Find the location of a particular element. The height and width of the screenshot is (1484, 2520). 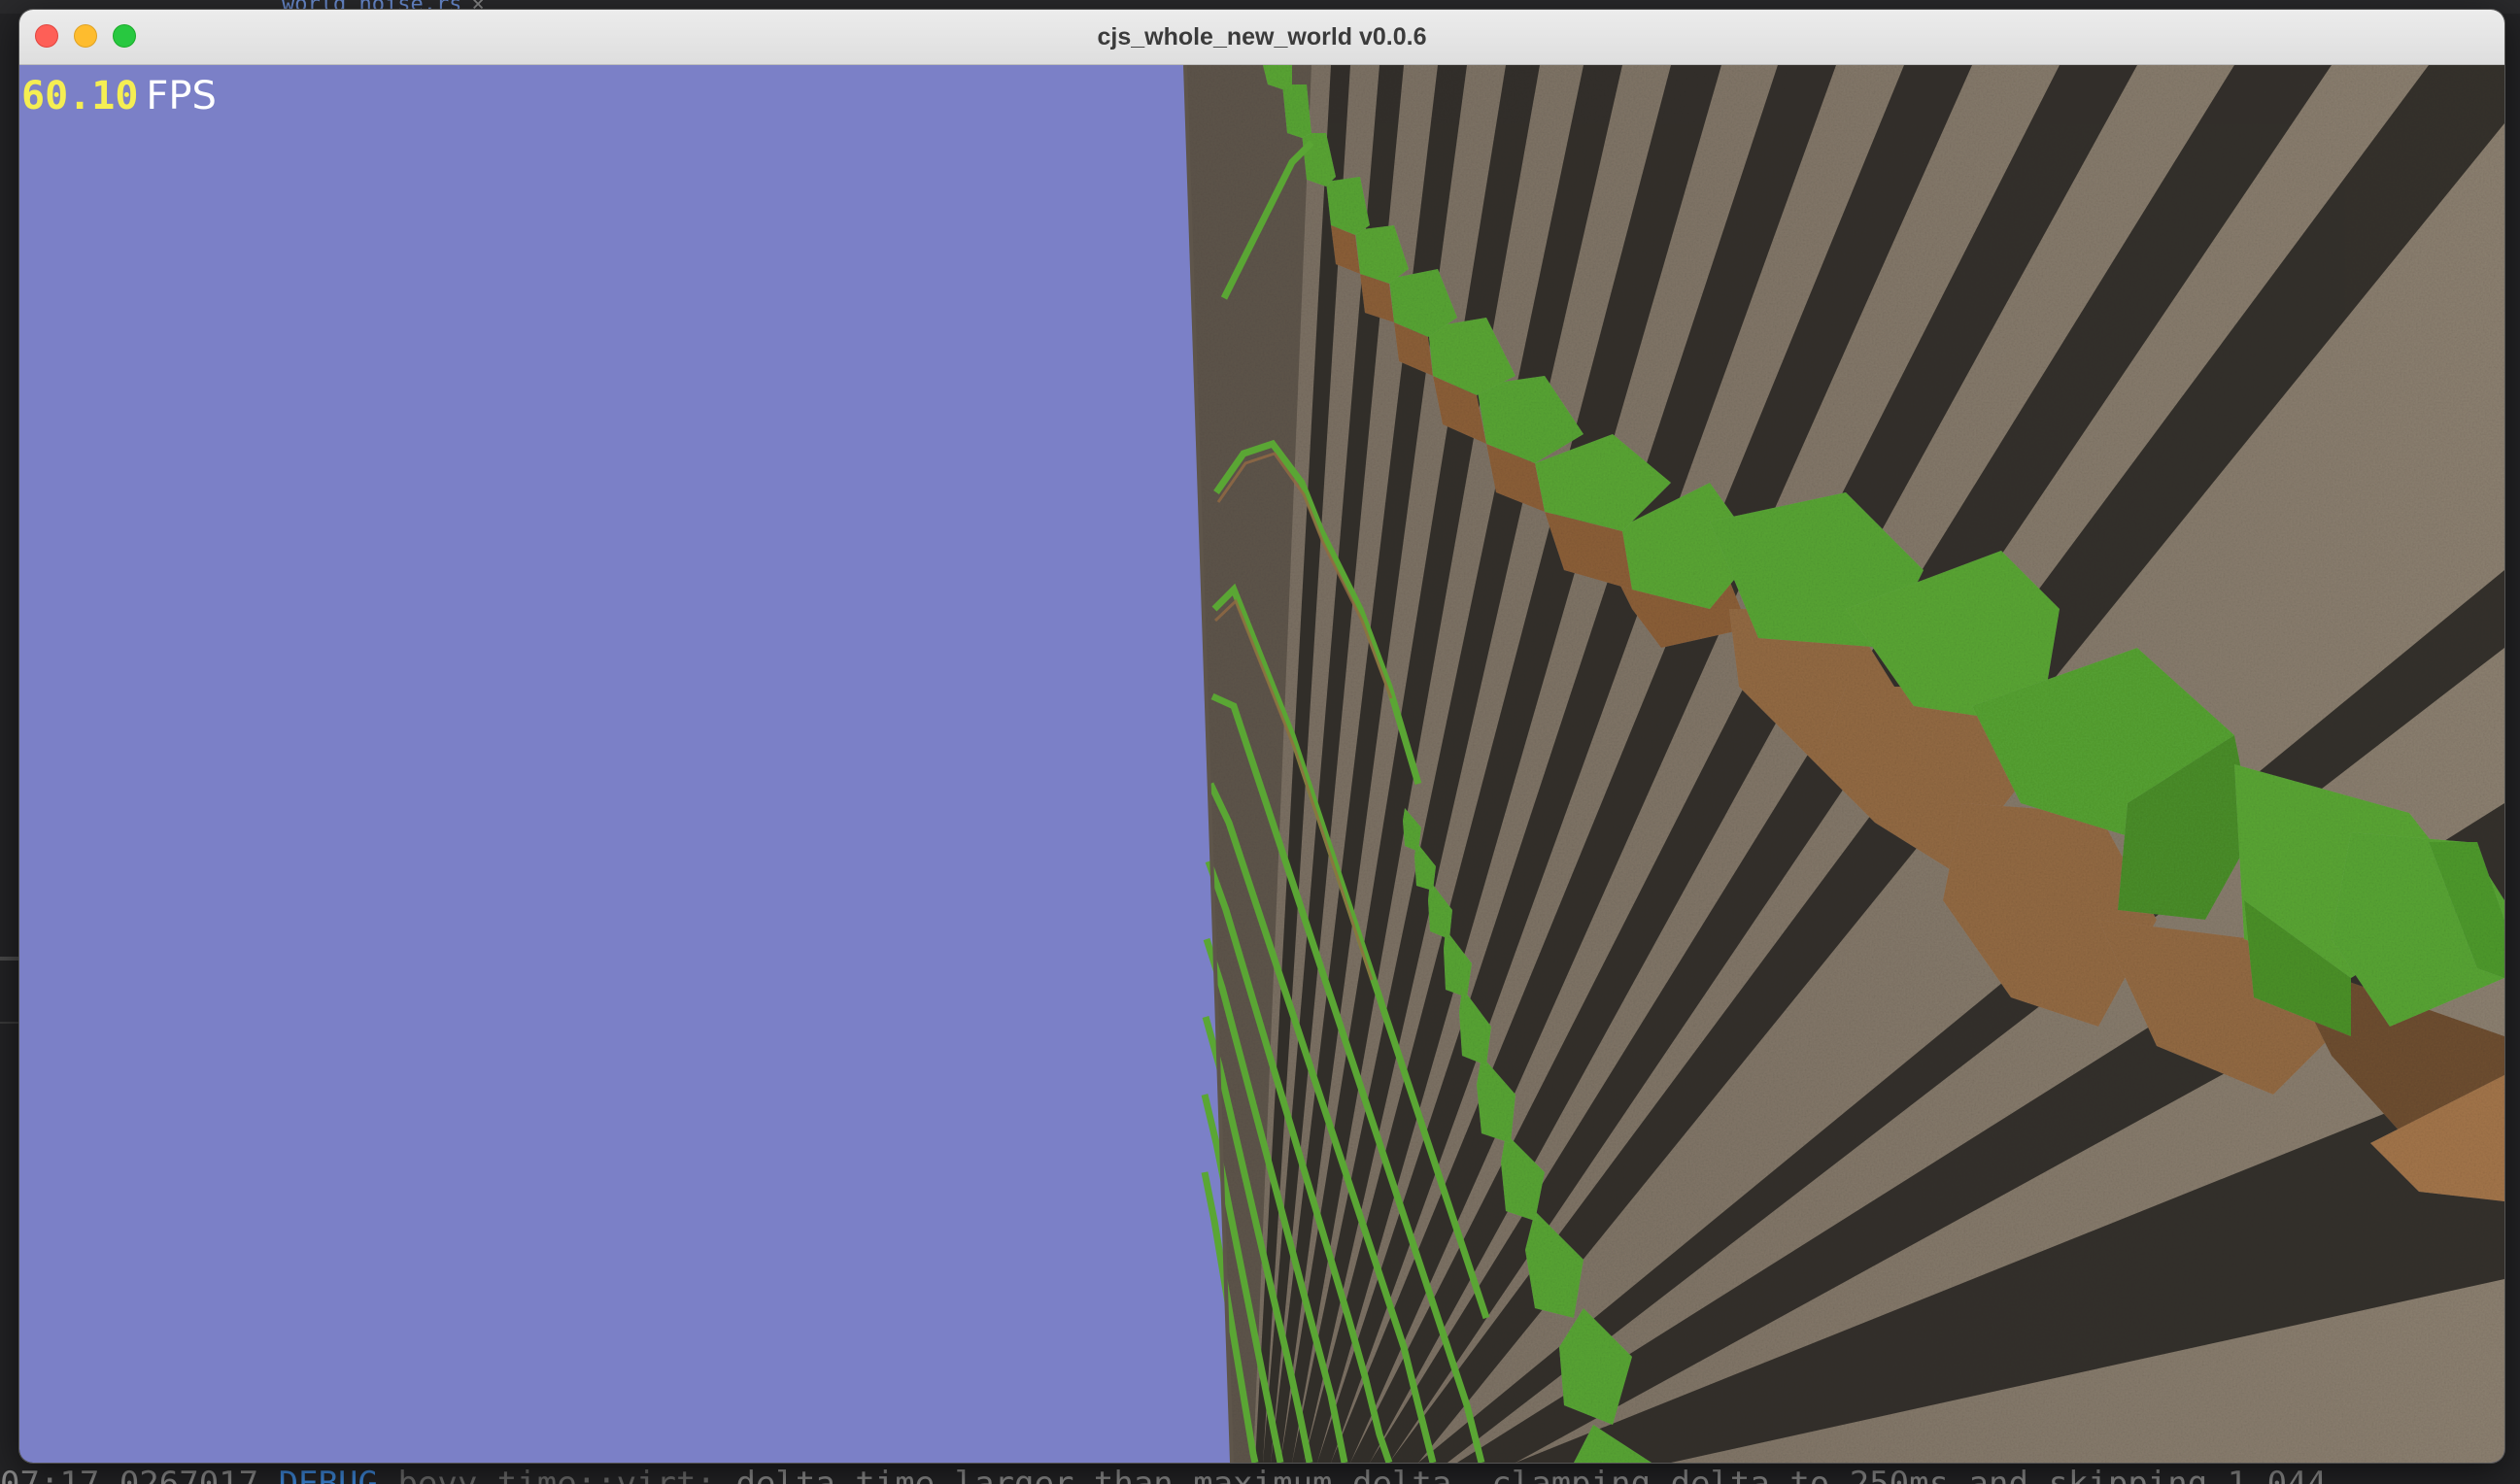

window-zoom-button is located at coordinates (124, 36).